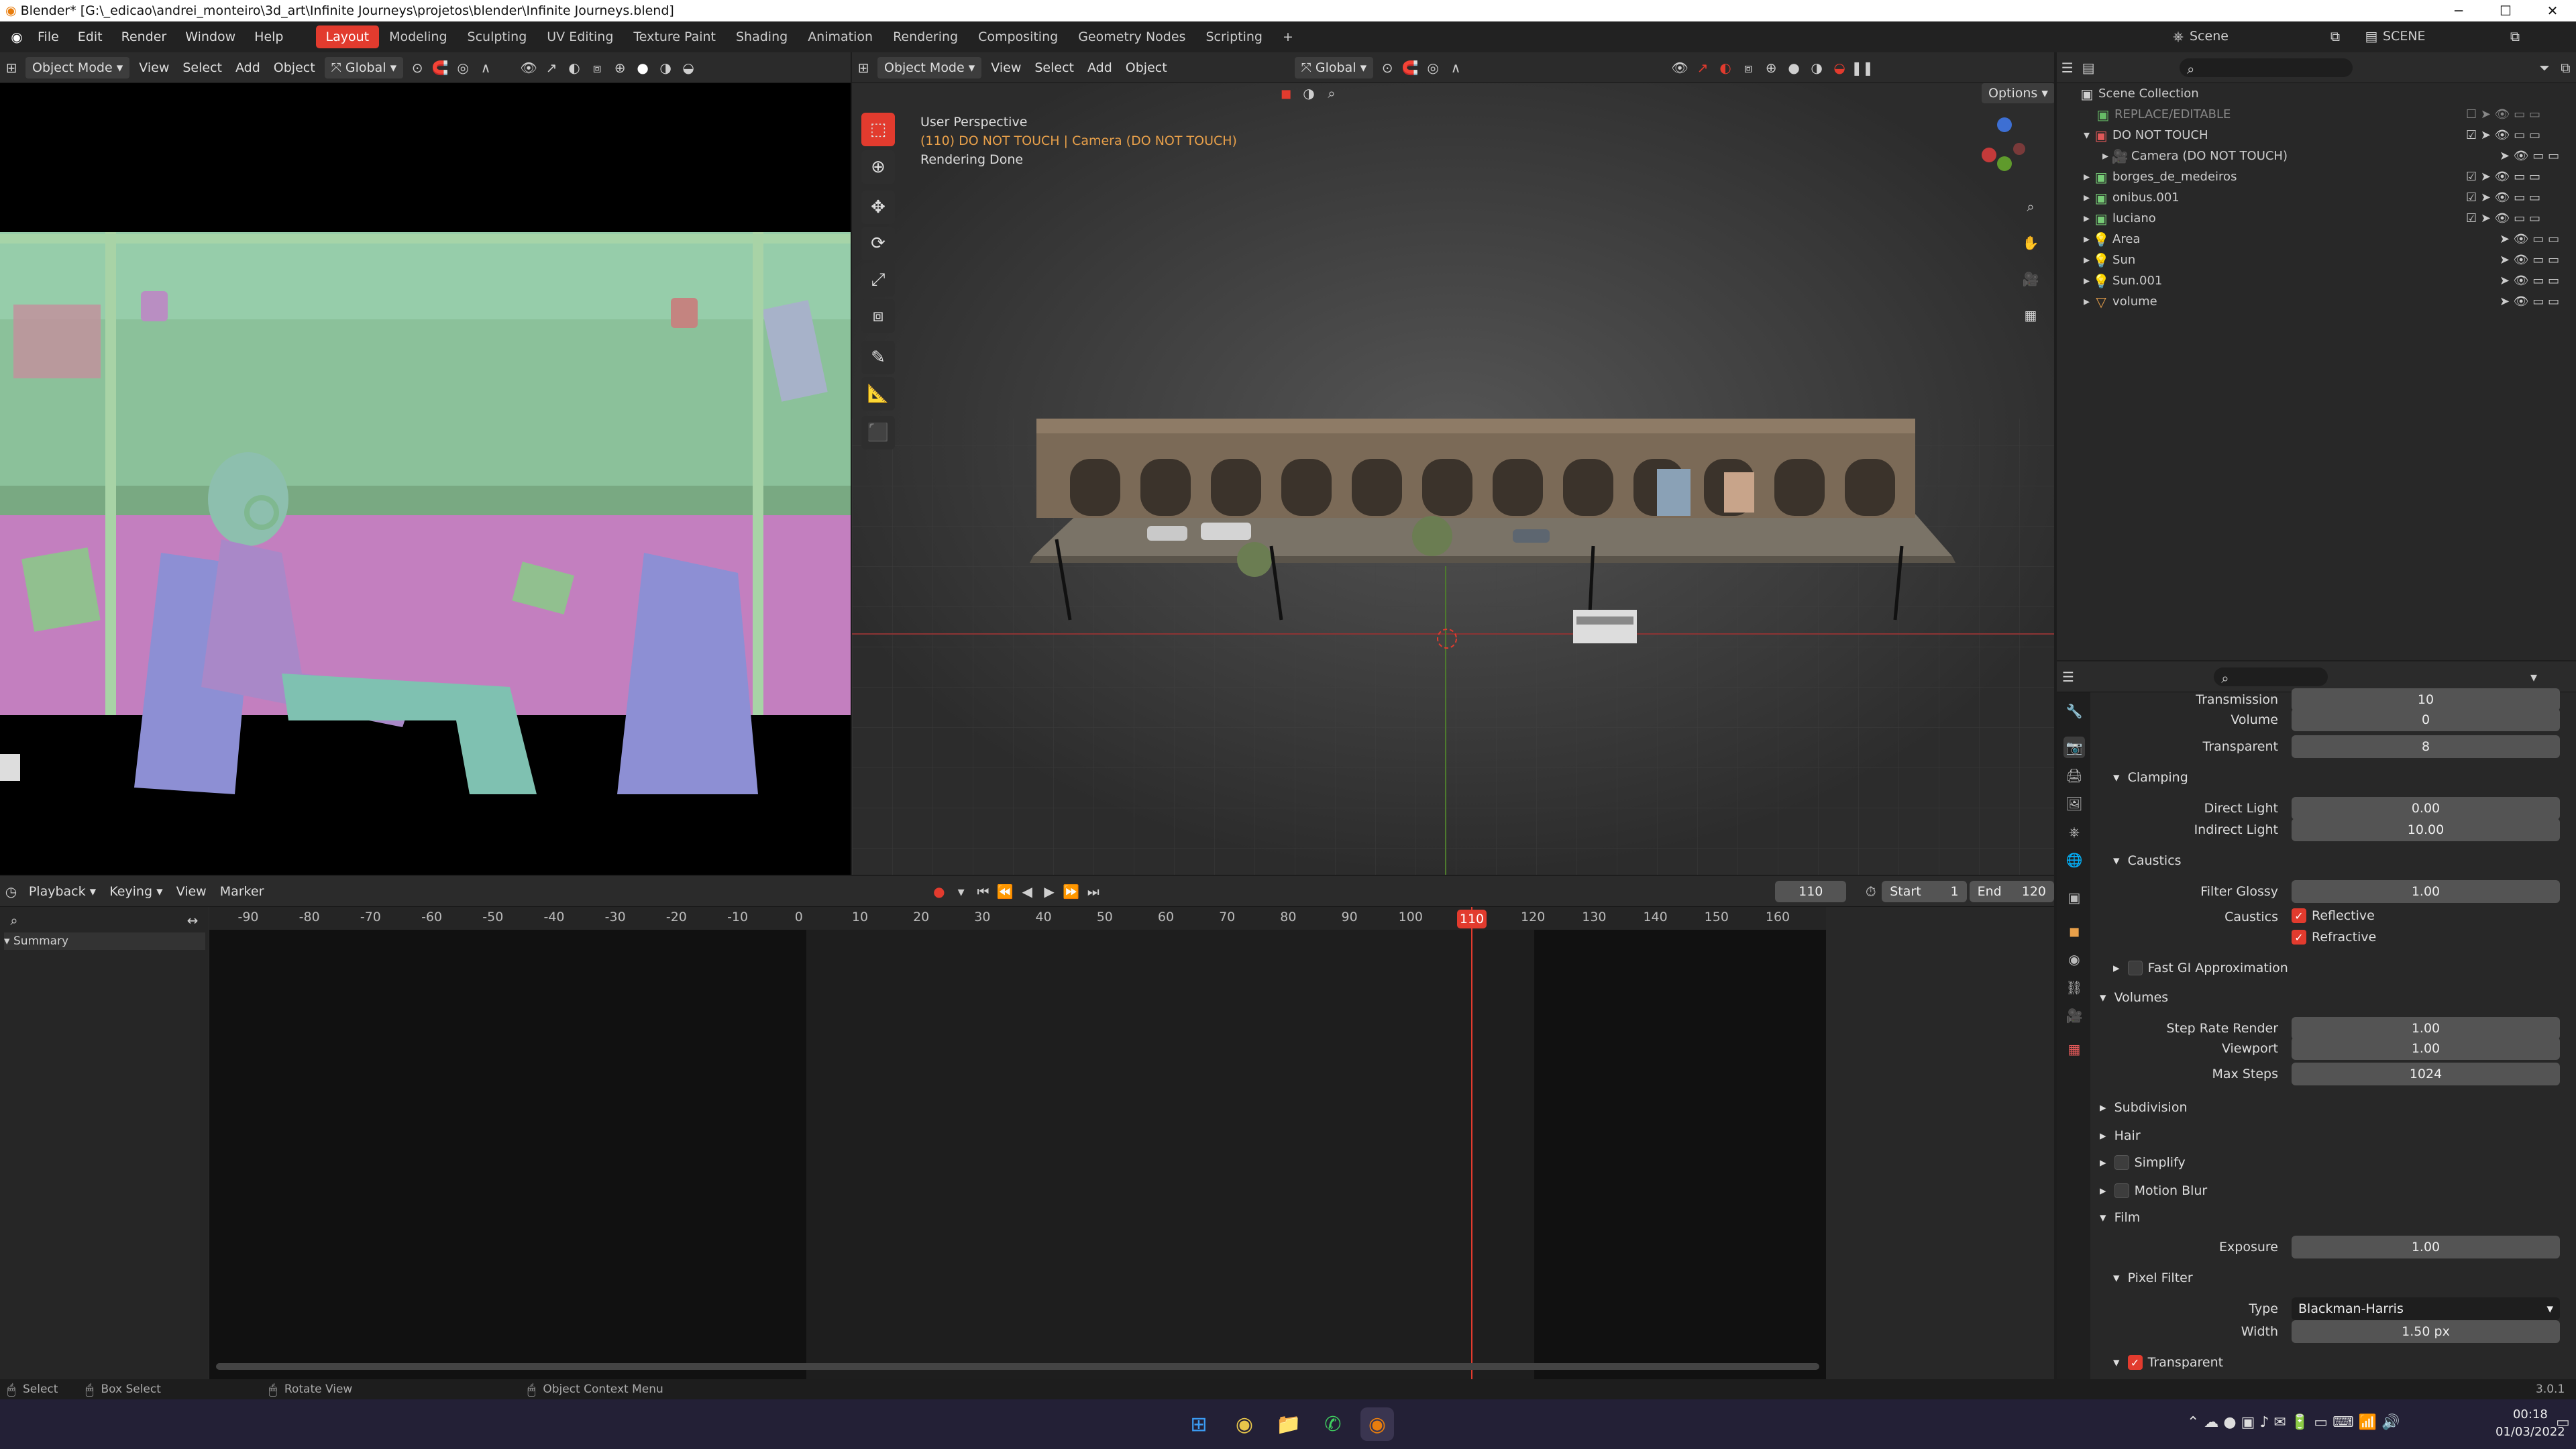 The width and height of the screenshot is (2576, 1449). I want to click on cam-select-menu: Select, so click(202, 67).